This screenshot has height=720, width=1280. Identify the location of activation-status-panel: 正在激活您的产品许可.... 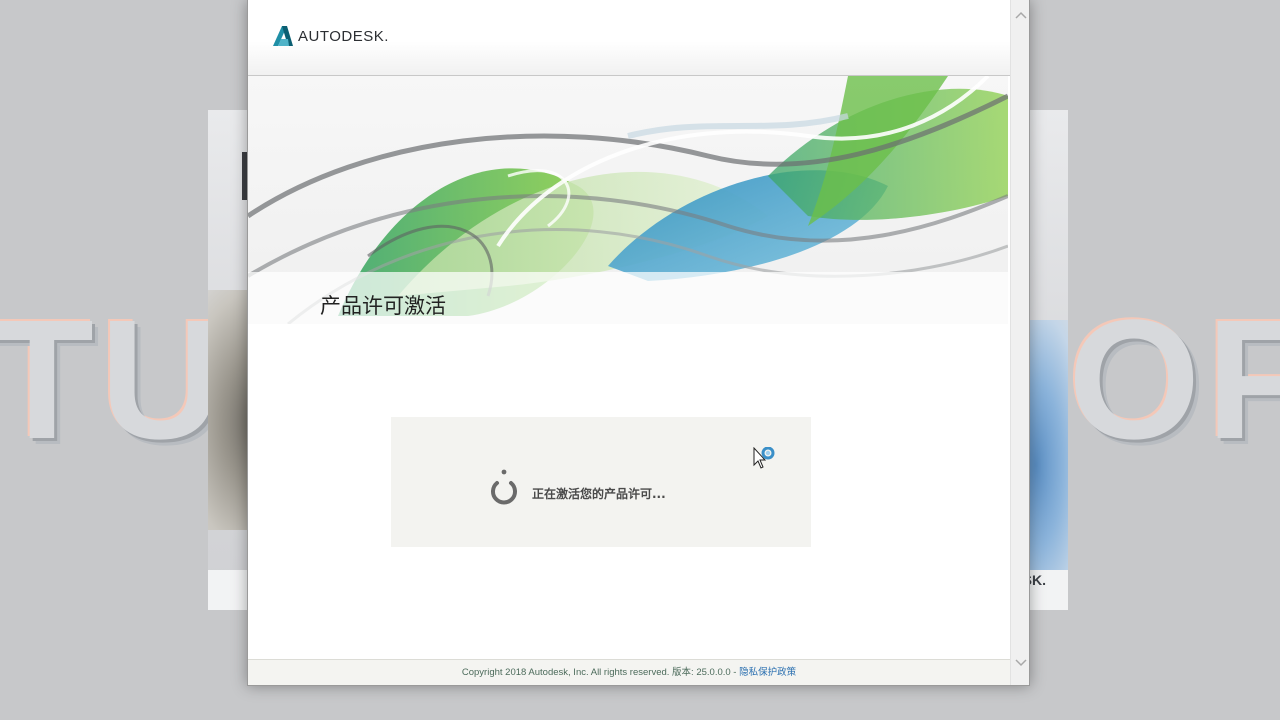
(601, 482).